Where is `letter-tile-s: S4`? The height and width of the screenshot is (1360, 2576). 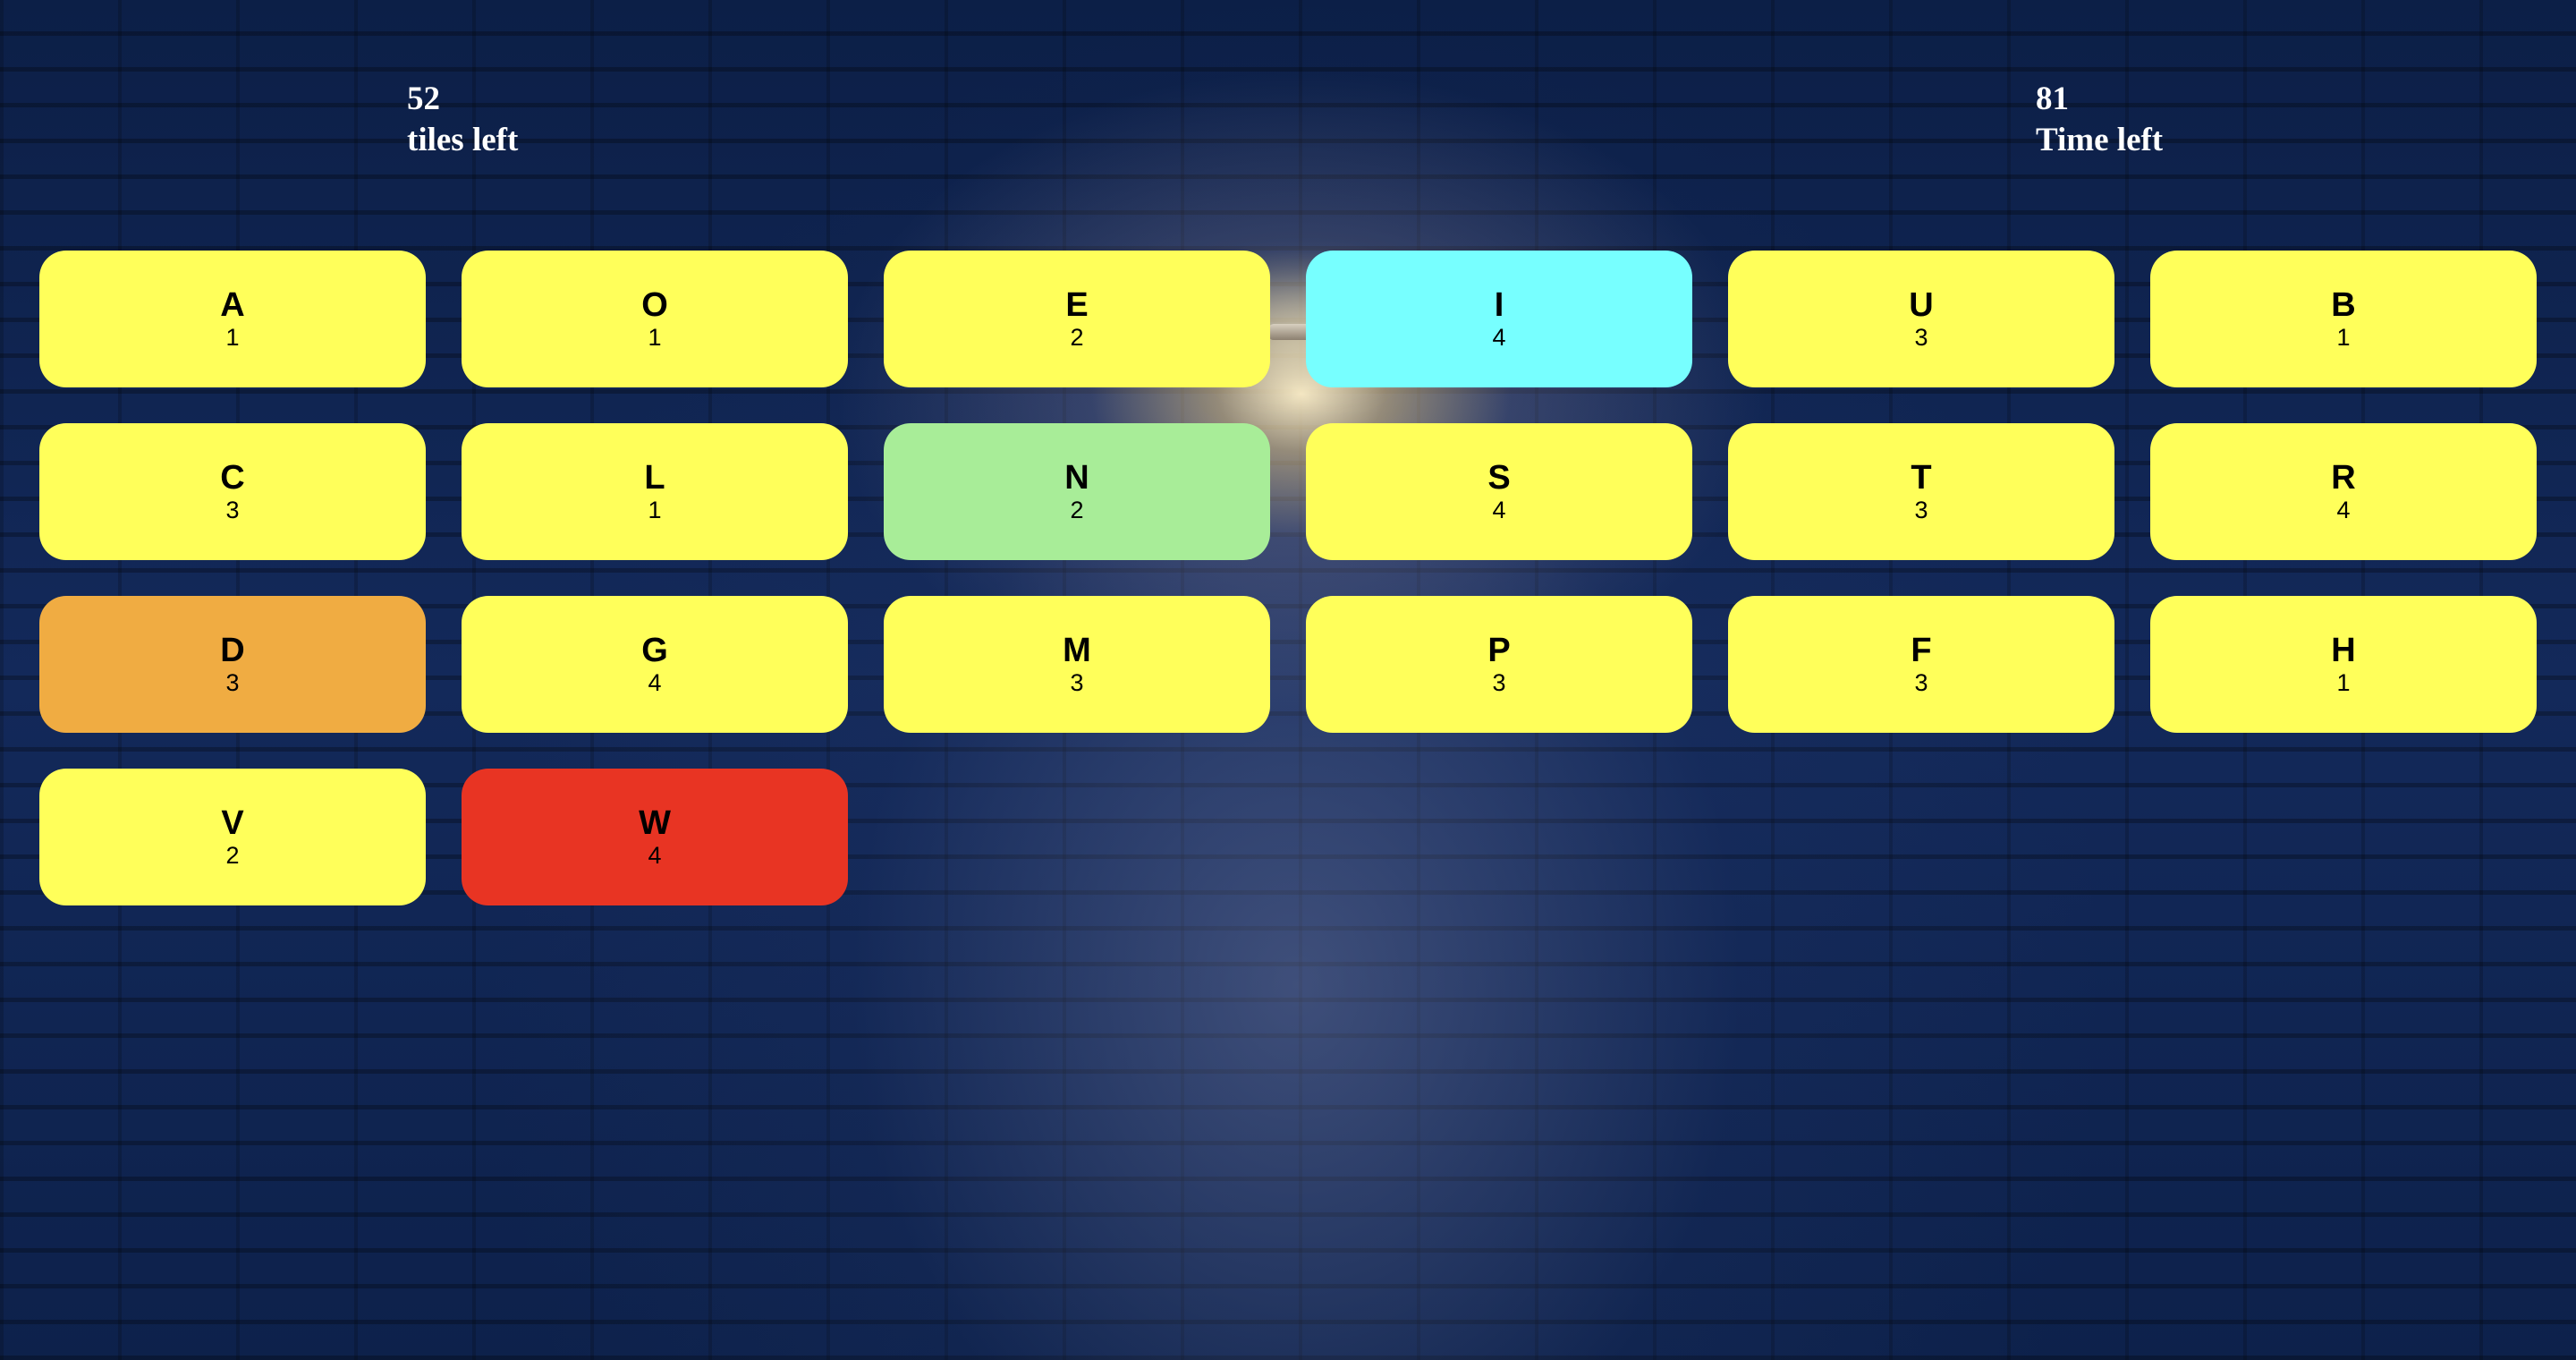
letter-tile-s: S4 is located at coordinates (1499, 492).